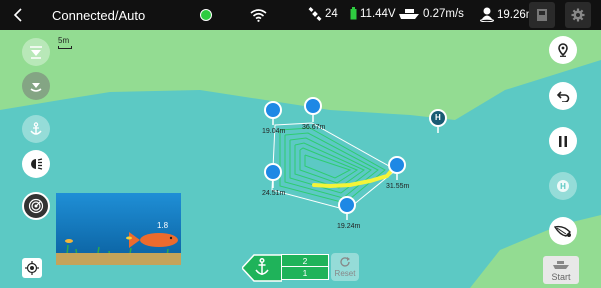 This screenshot has height=288, width=601. What do you see at coordinates (305, 261) in the screenshot?
I see `counter-top: 2` at bounding box center [305, 261].